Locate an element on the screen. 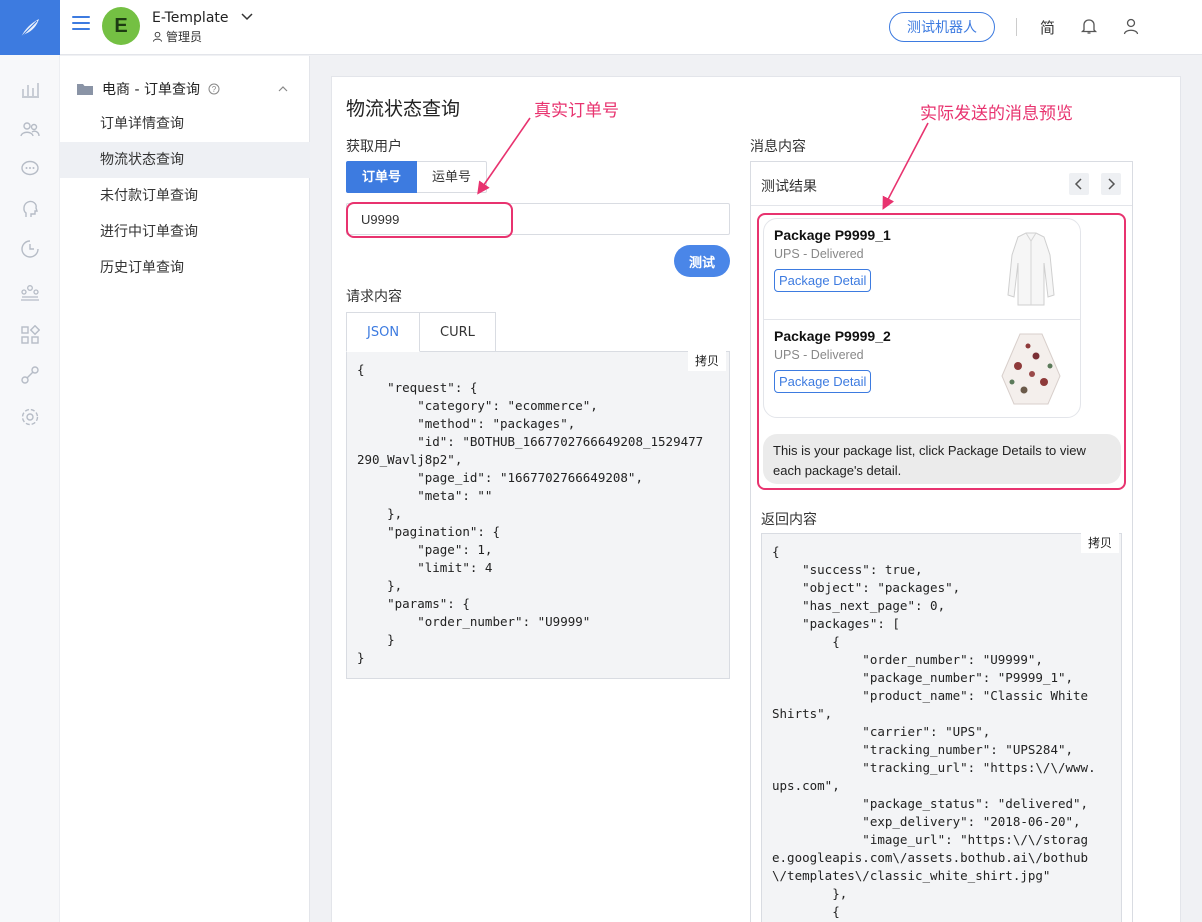 This screenshot has width=1202, height=922. annotation-message-preview: 实际发送的消息预览 is located at coordinates (996, 114).